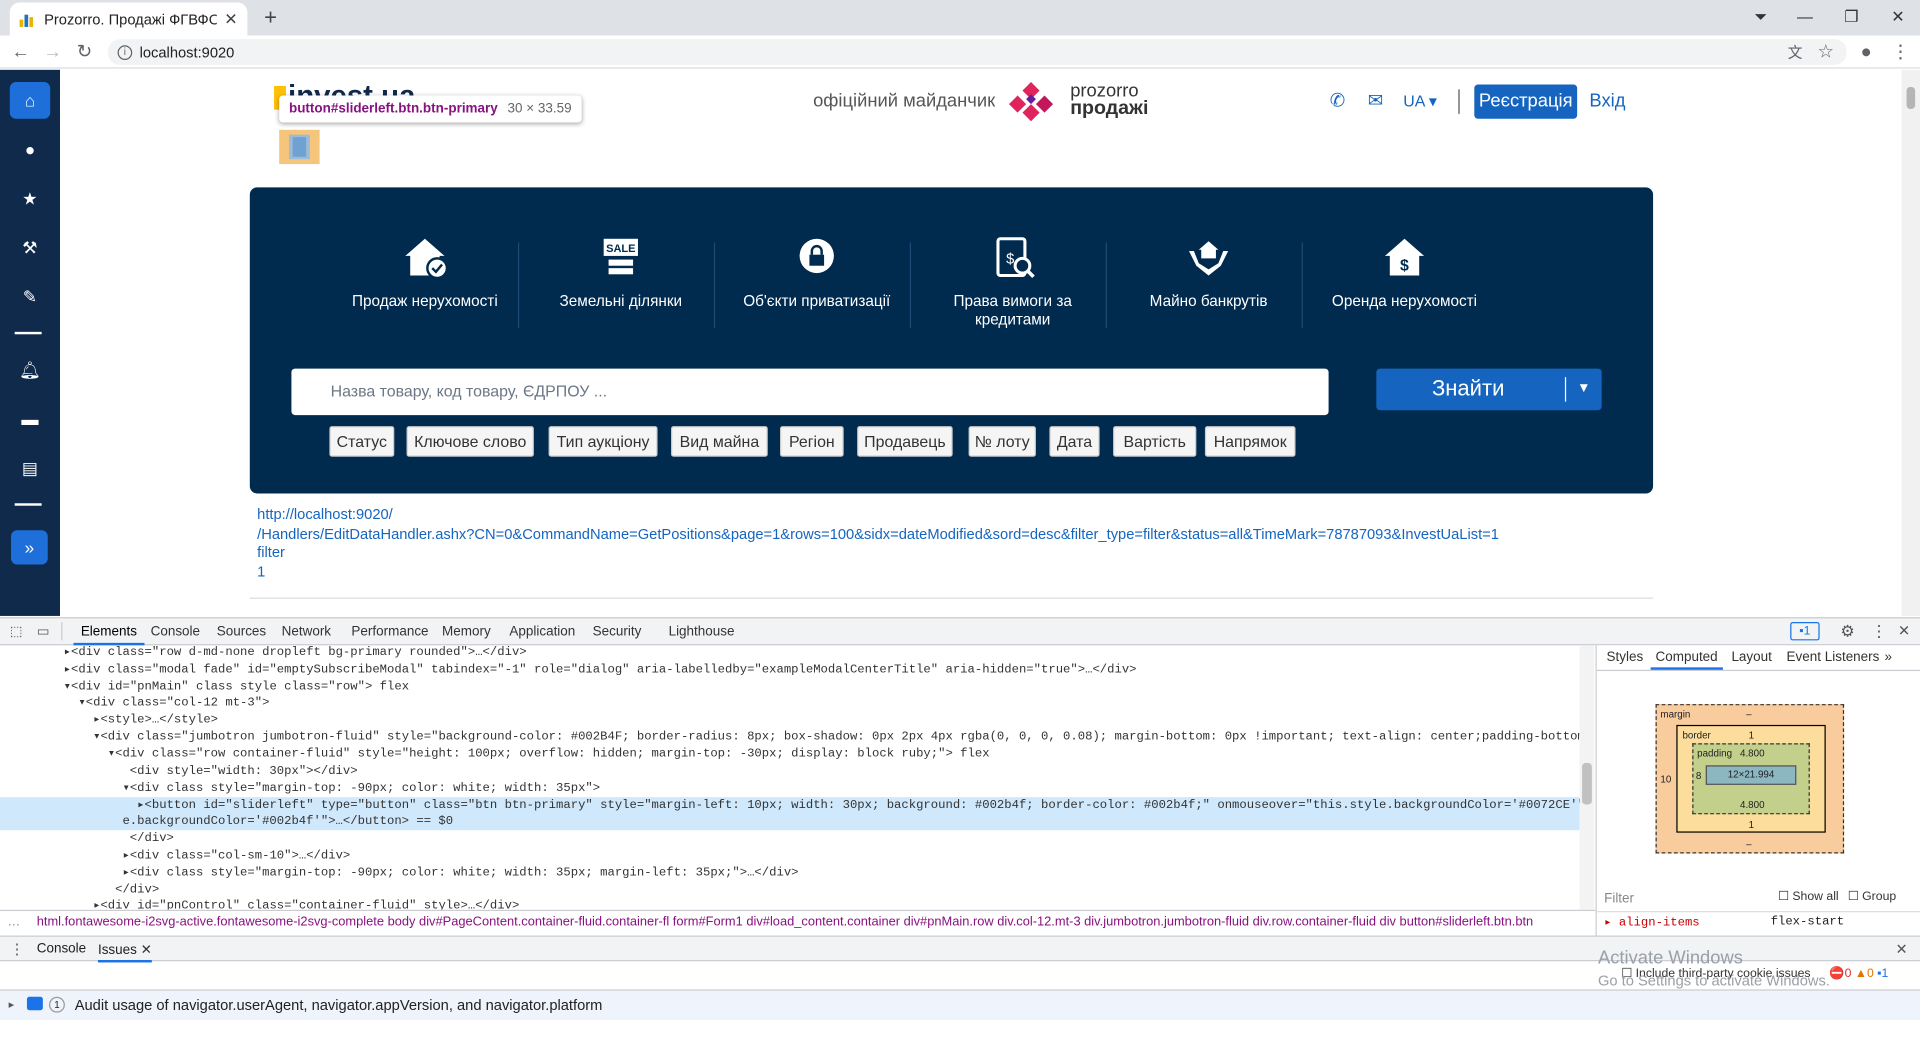 This screenshot has height=1039, width=1920. Describe the element at coordinates (1851, 18) in the screenshot. I see `restore-icon: ❐` at that location.